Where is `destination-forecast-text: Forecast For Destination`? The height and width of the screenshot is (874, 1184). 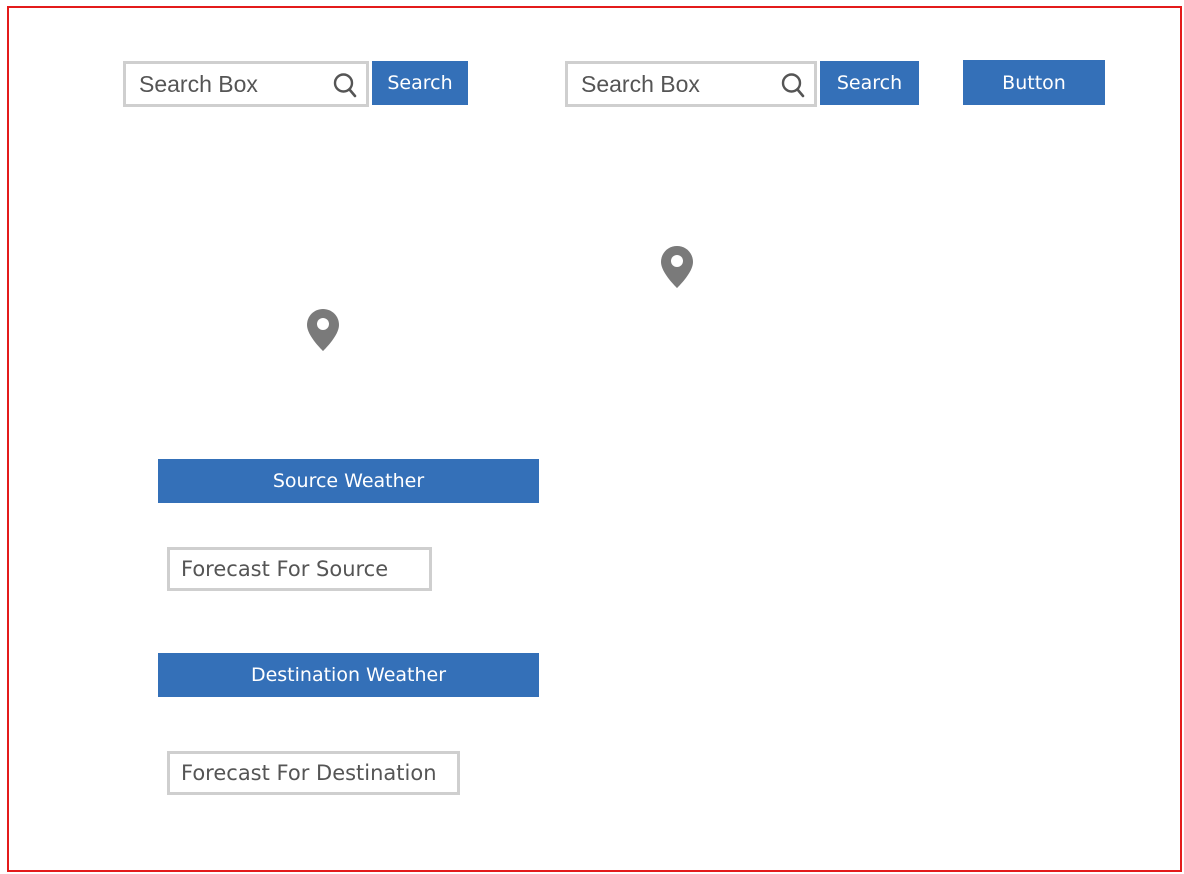
destination-forecast-text: Forecast For Destination is located at coordinates (309, 773).